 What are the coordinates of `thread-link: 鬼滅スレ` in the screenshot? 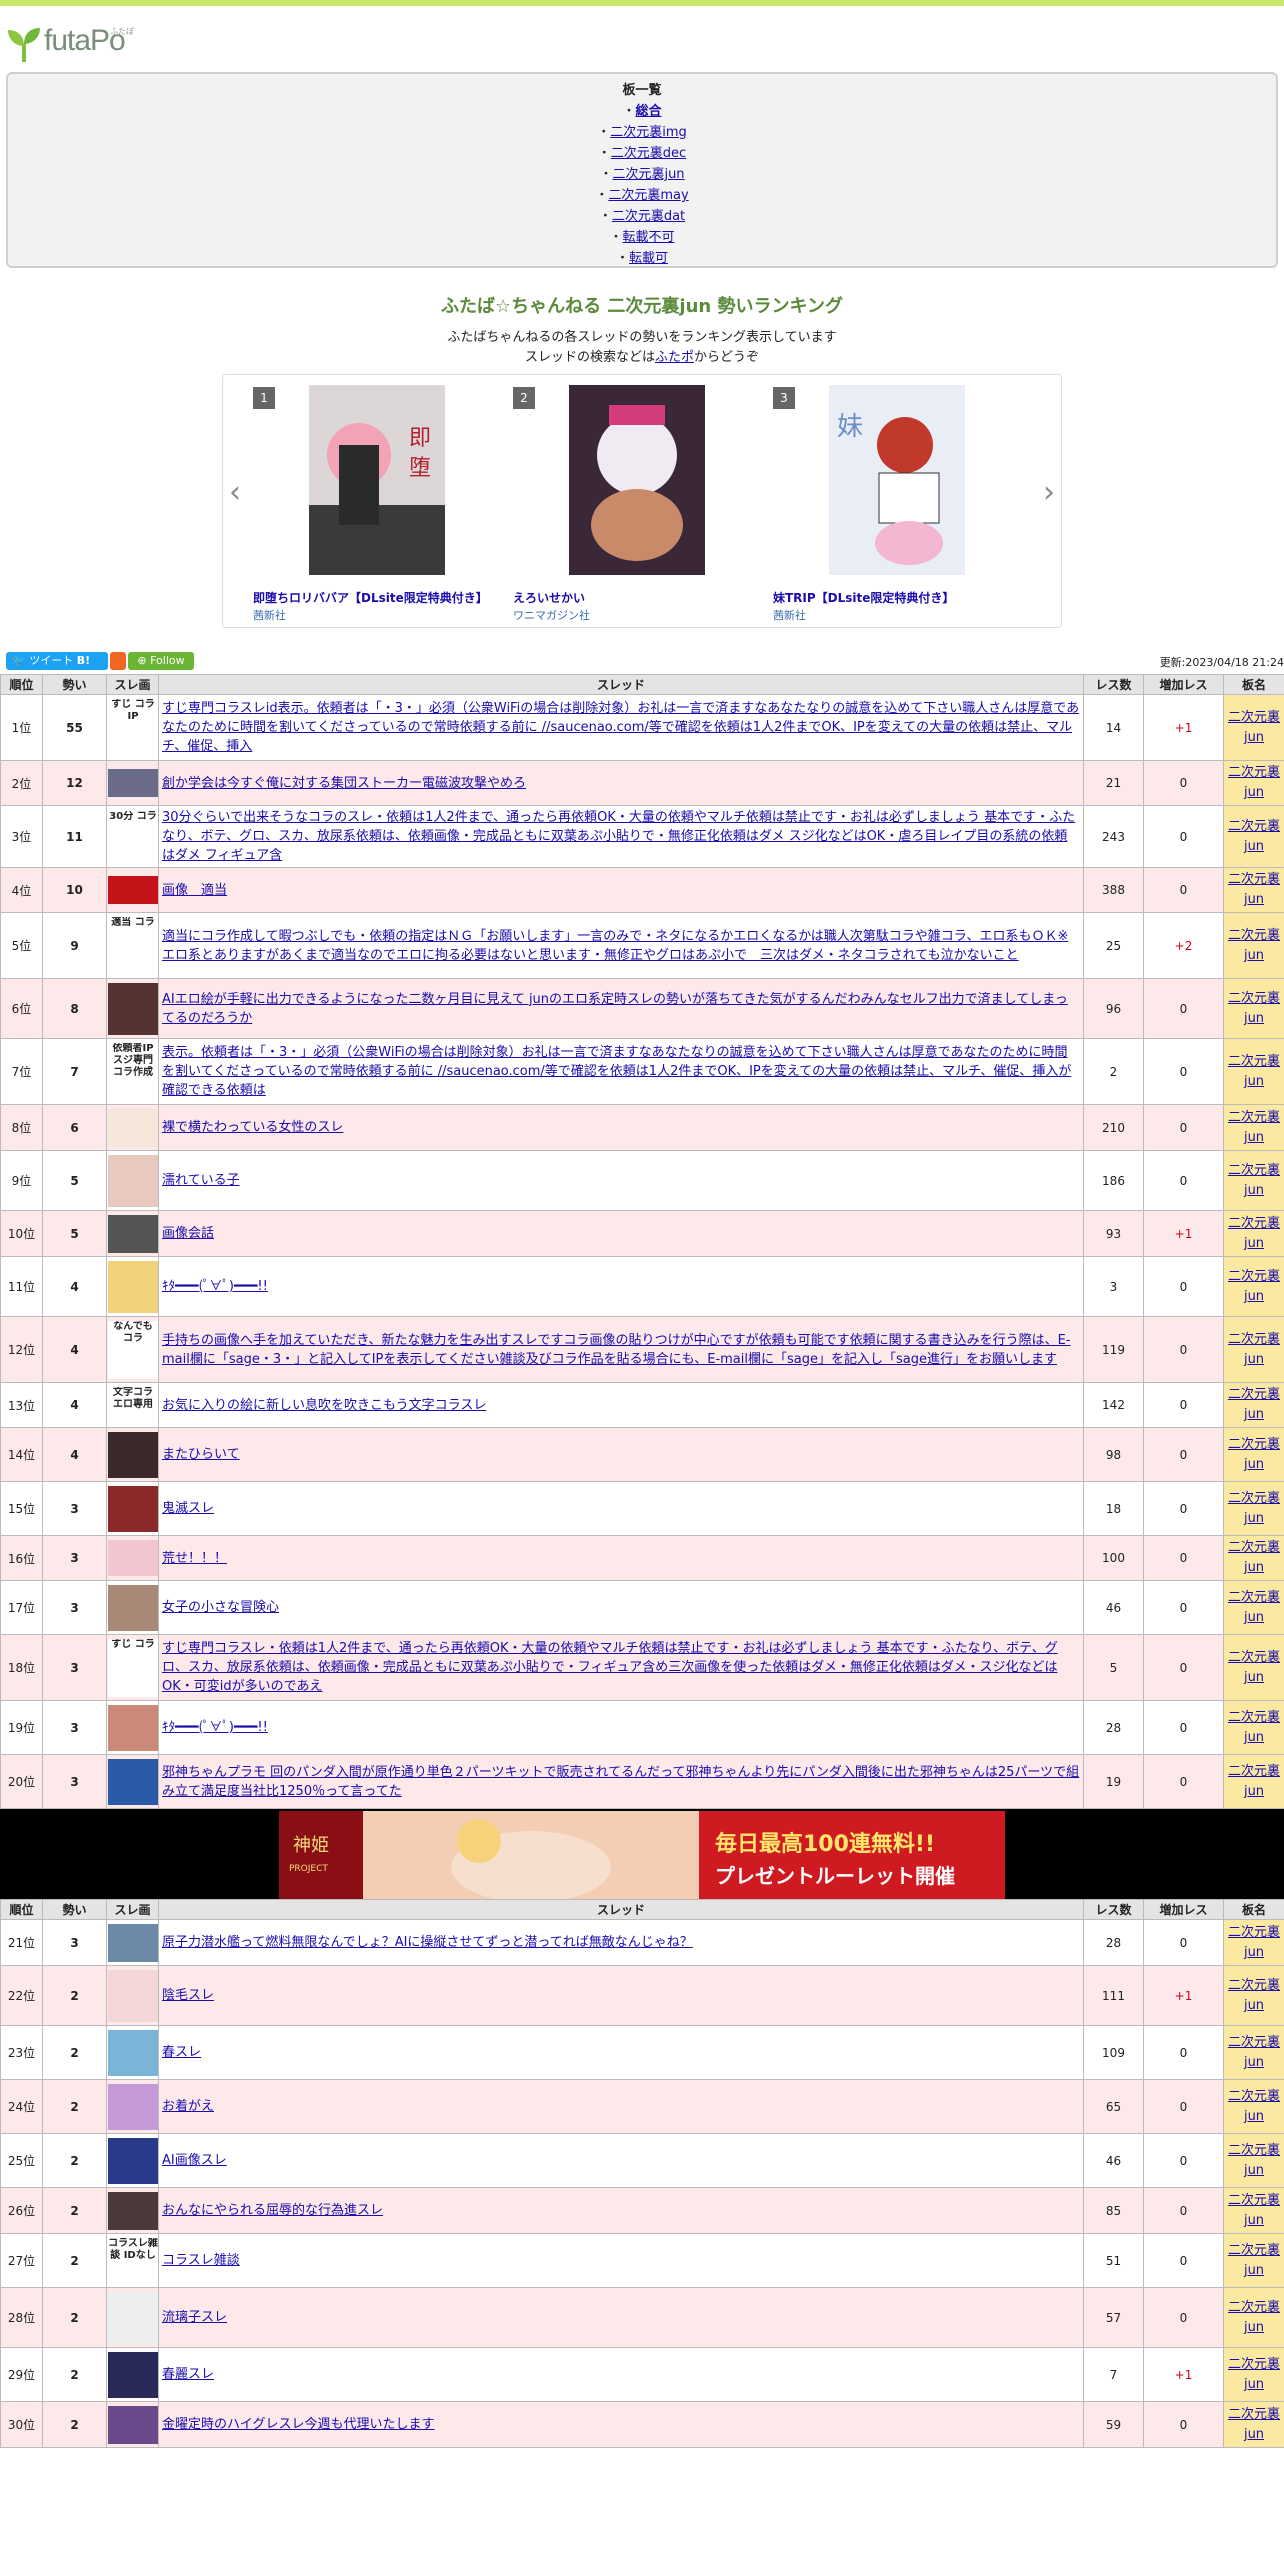 It's located at (188, 1508).